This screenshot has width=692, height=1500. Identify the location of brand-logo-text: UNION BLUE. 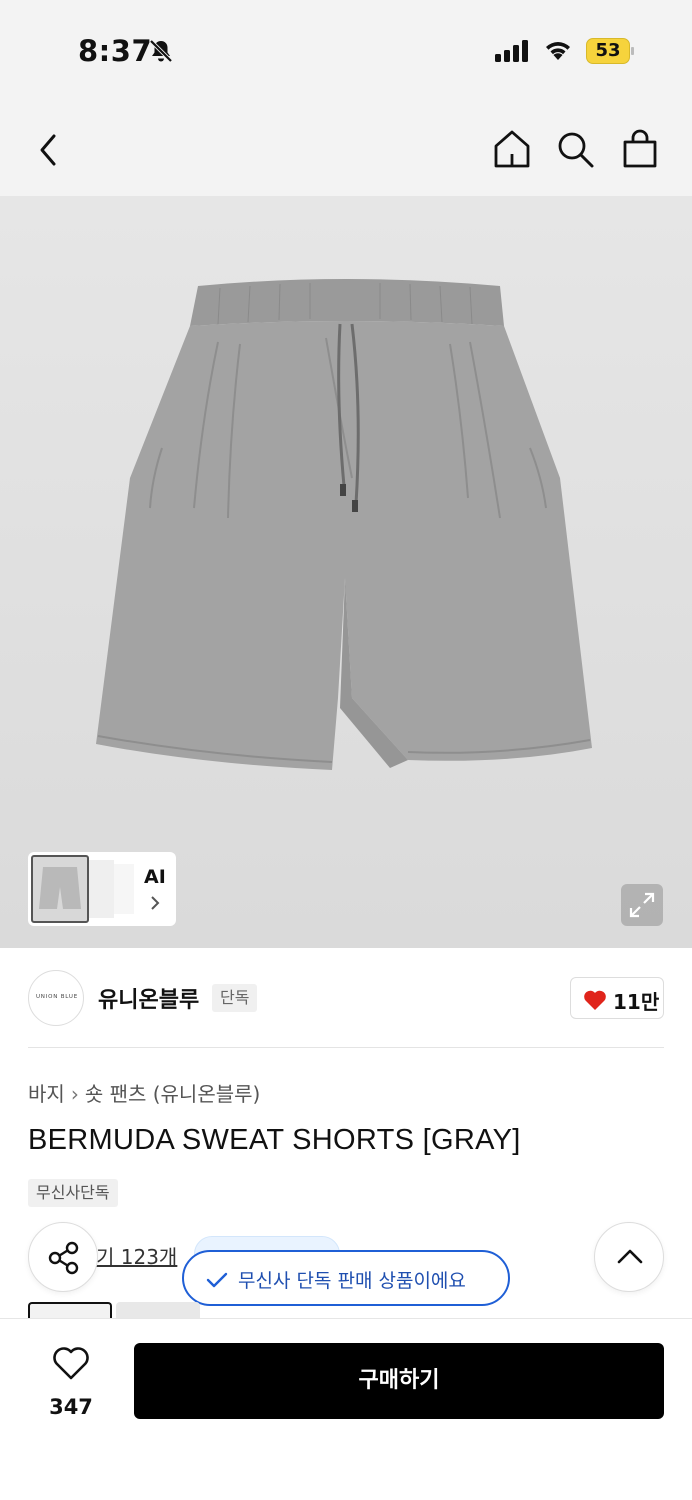
(57, 997).